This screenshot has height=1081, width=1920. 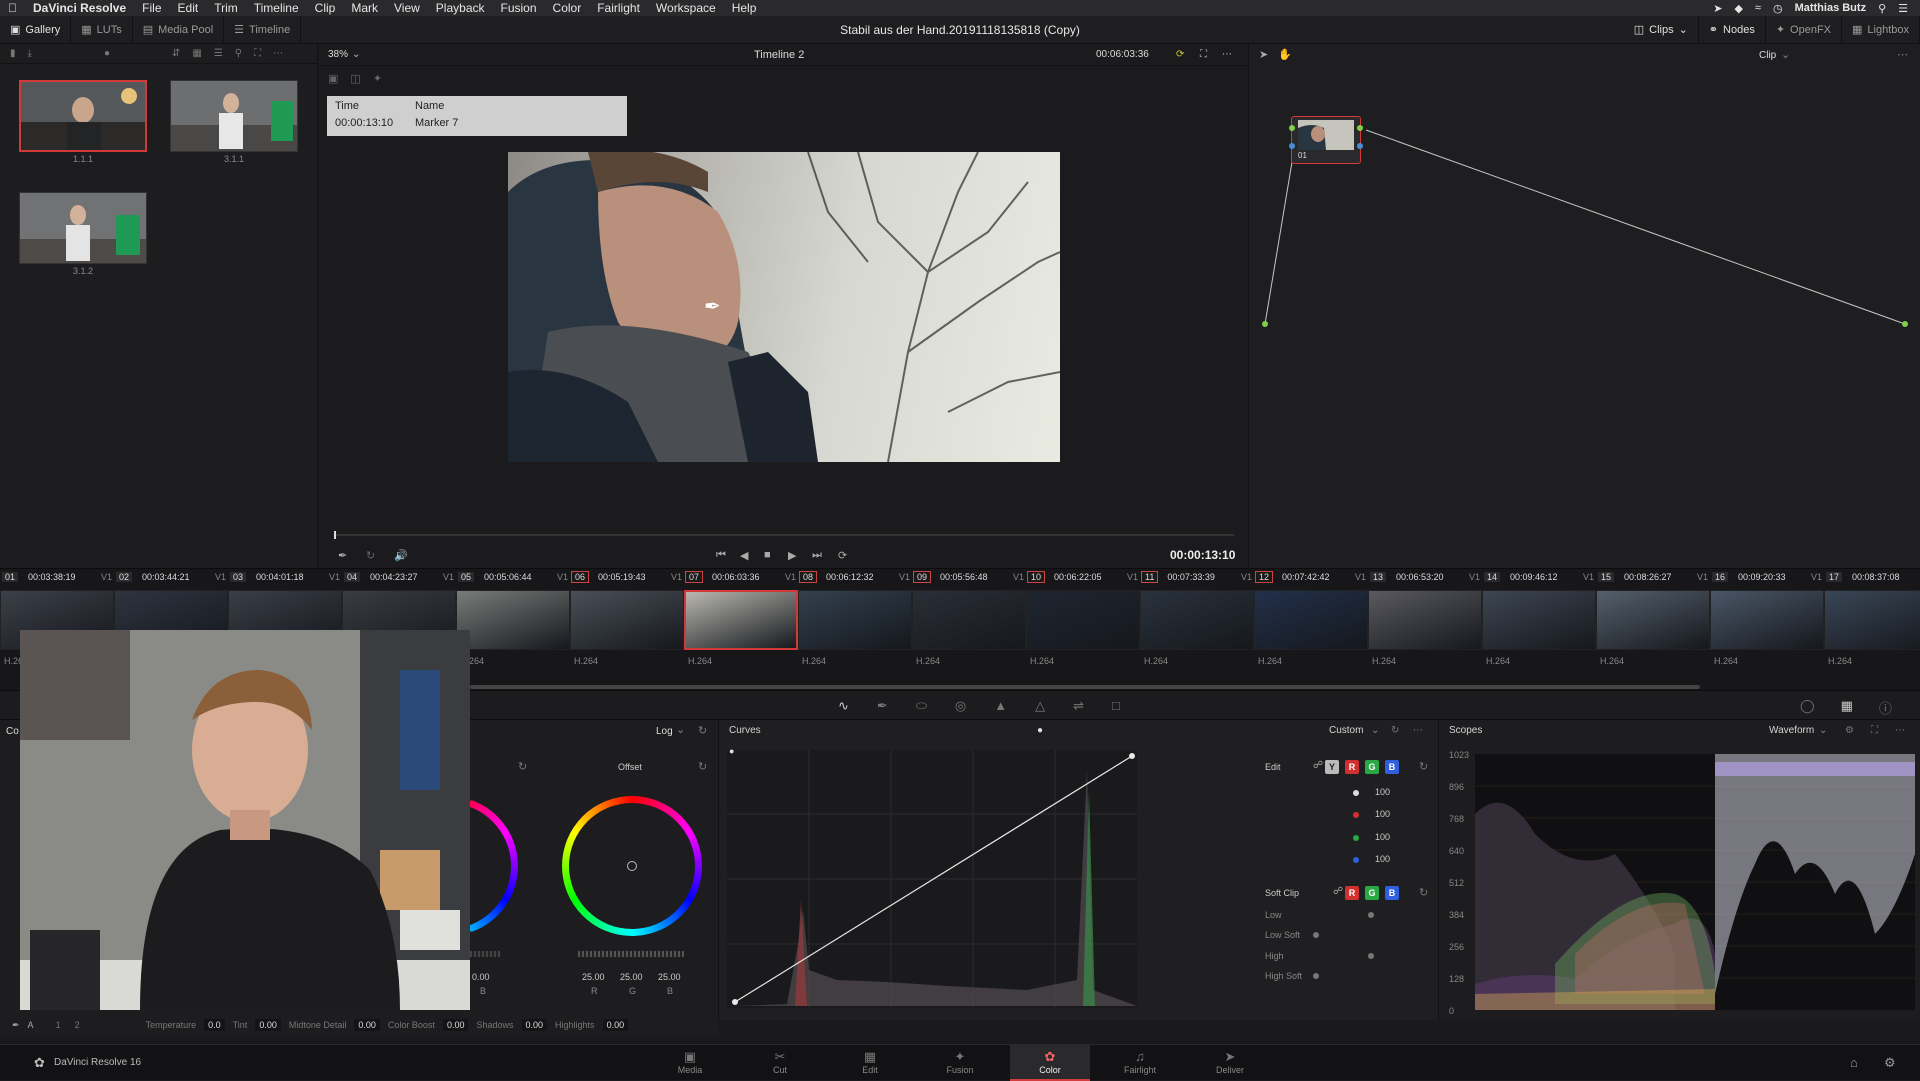 What do you see at coordinates (338, 54) in the screenshot?
I see `zoom-level: 38%` at bounding box center [338, 54].